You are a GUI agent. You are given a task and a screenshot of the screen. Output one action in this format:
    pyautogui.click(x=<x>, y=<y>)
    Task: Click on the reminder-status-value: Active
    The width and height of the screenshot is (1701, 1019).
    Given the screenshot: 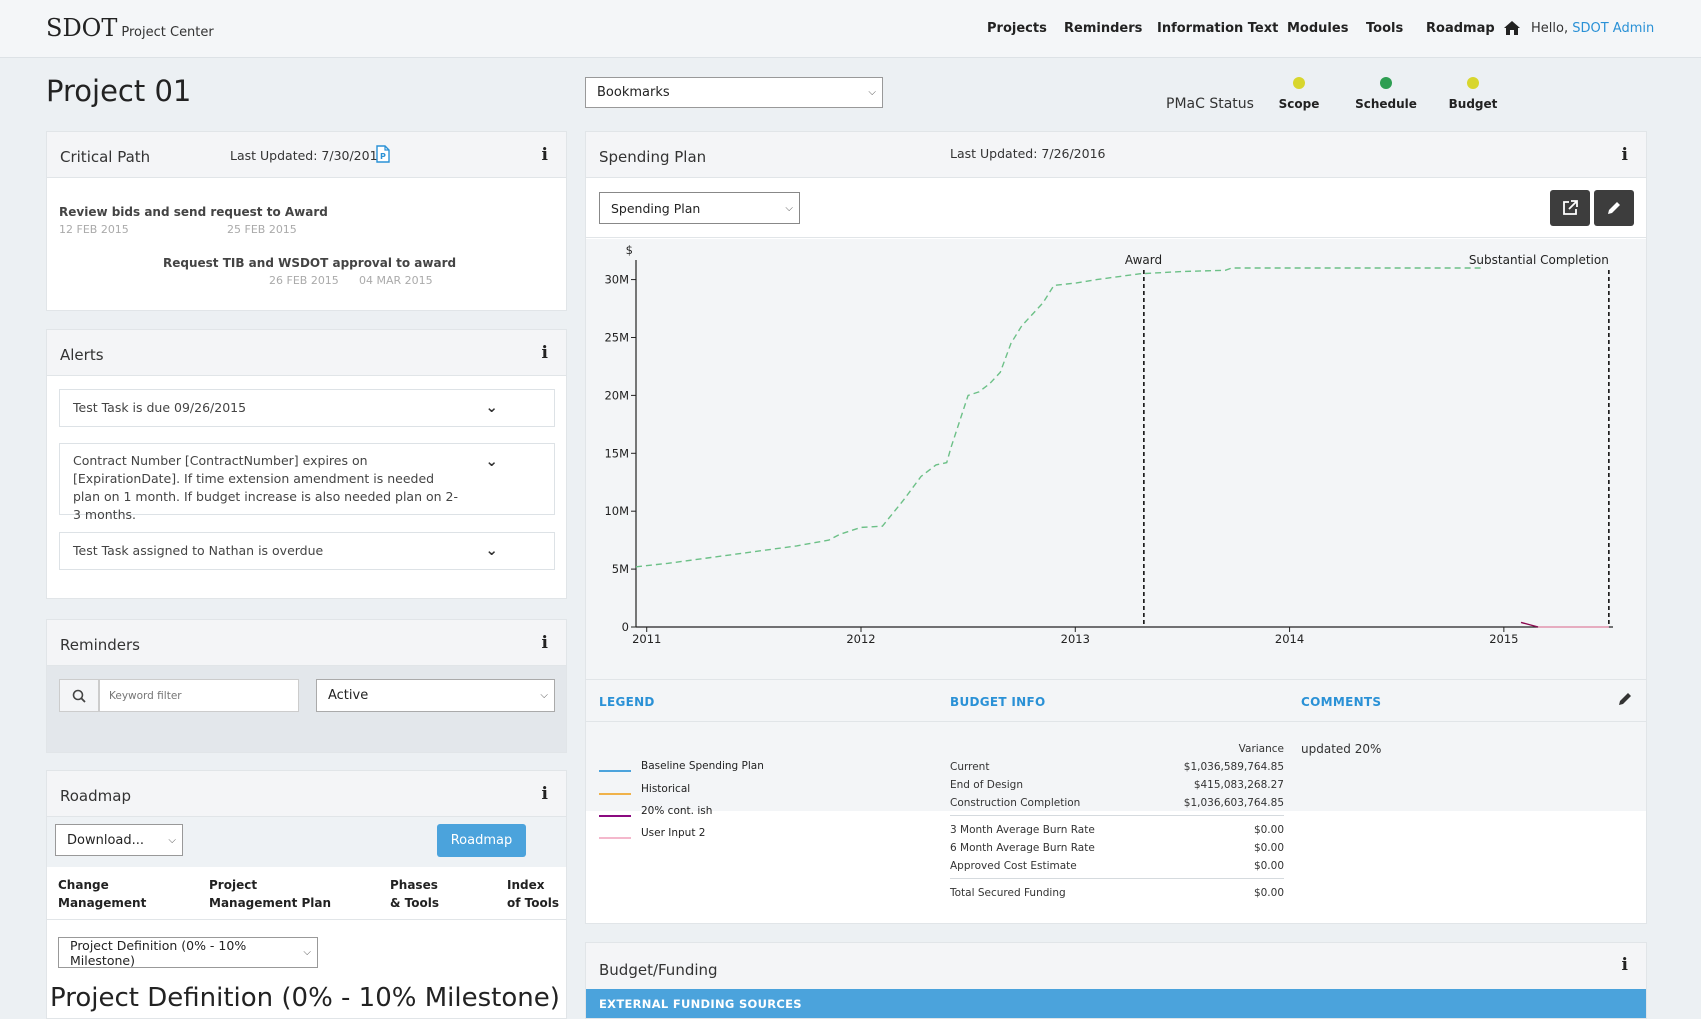 What is the action you would take?
    pyautogui.click(x=348, y=695)
    